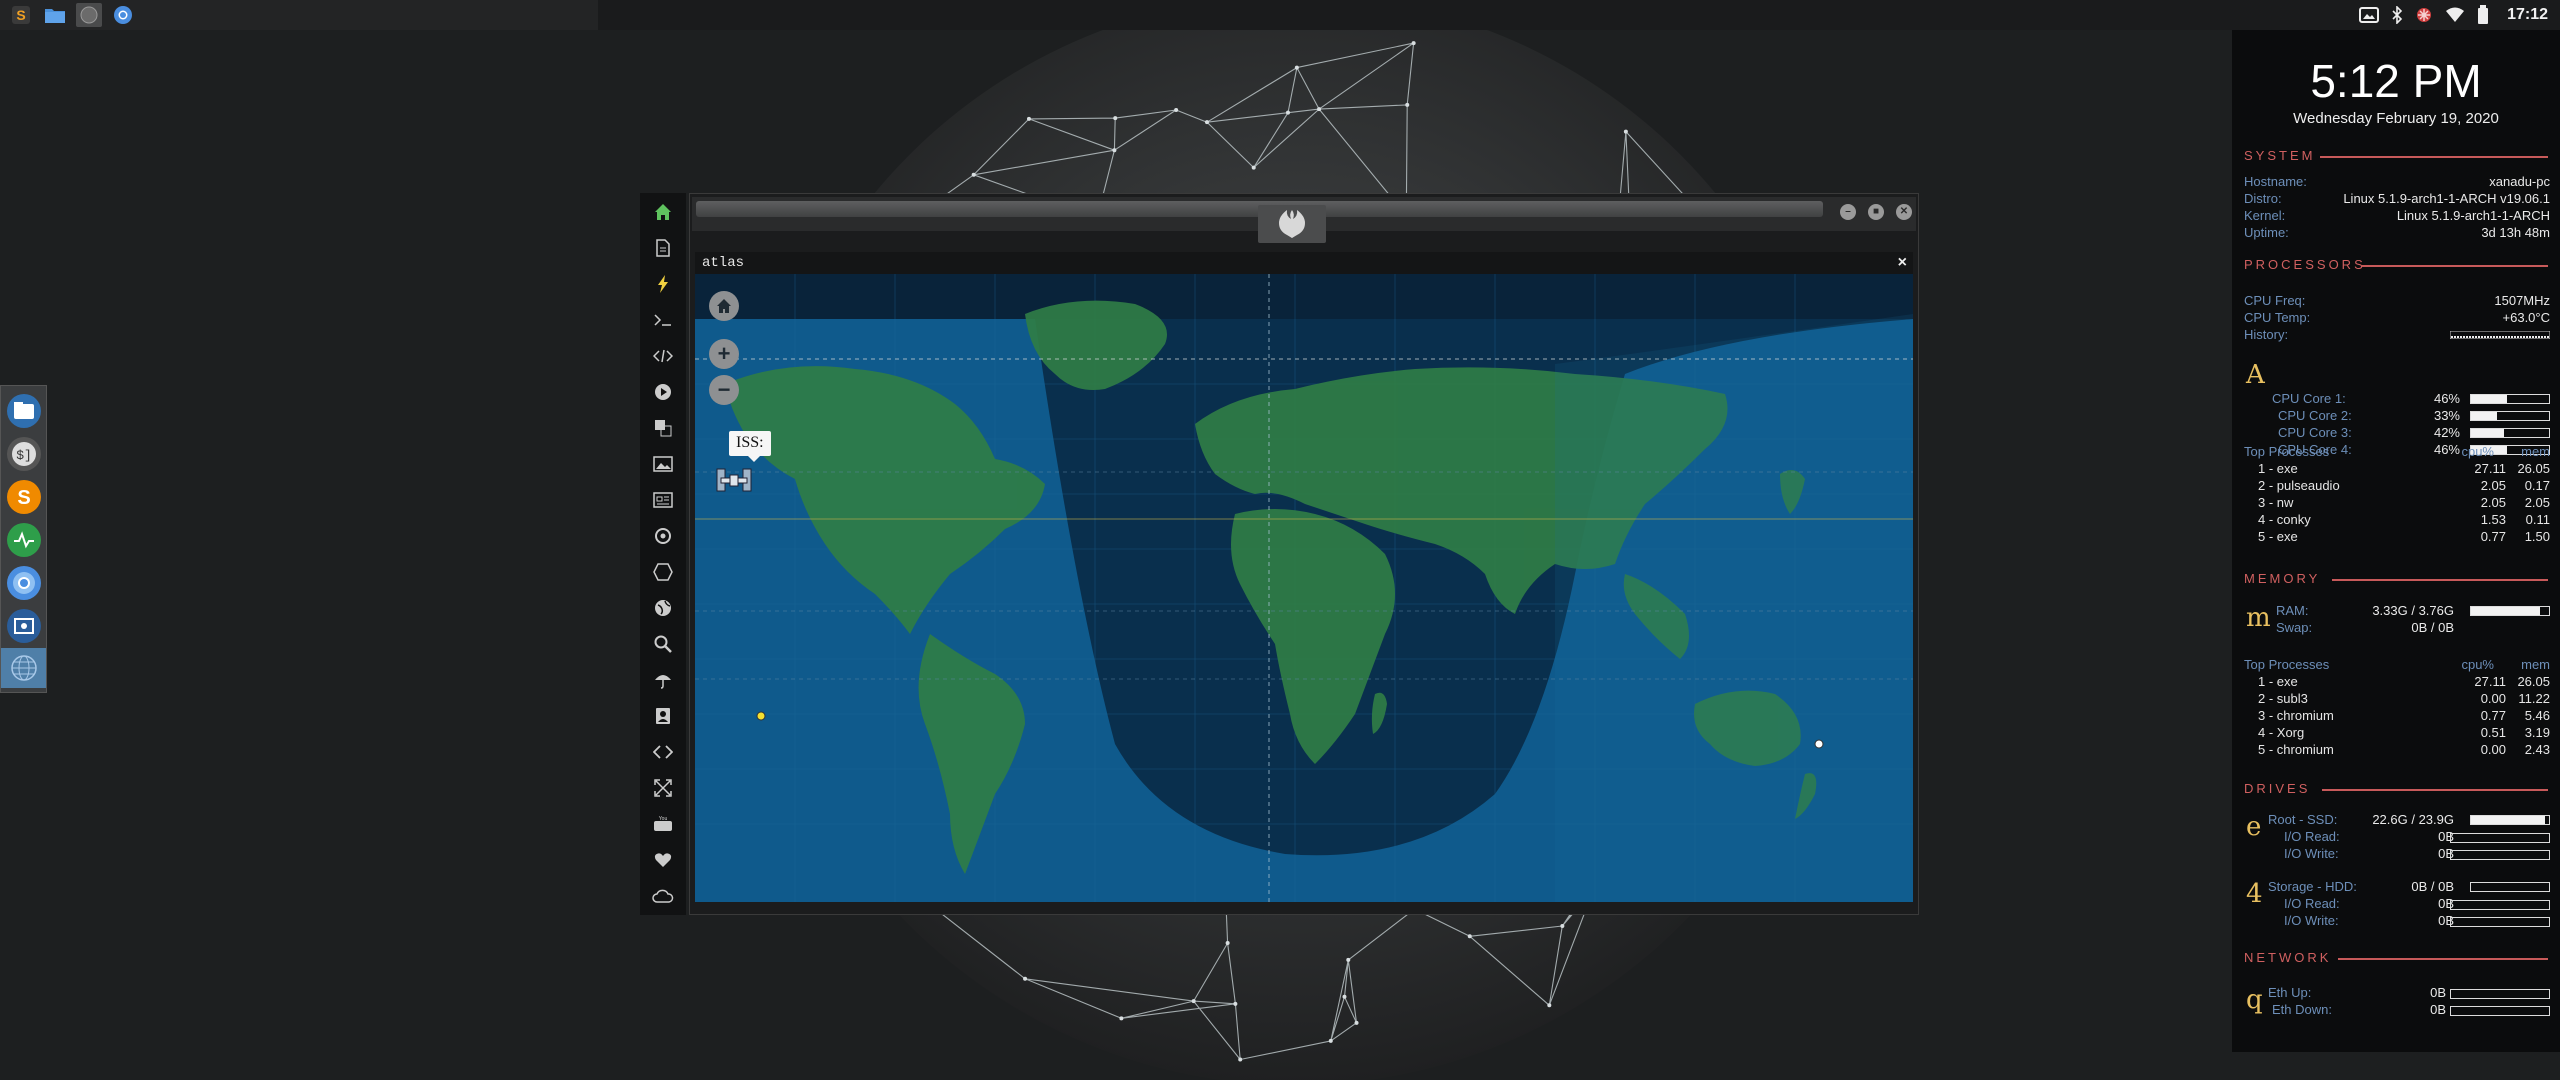 The width and height of the screenshot is (2560, 1080). I want to click on launcher-code, so click(663, 356).